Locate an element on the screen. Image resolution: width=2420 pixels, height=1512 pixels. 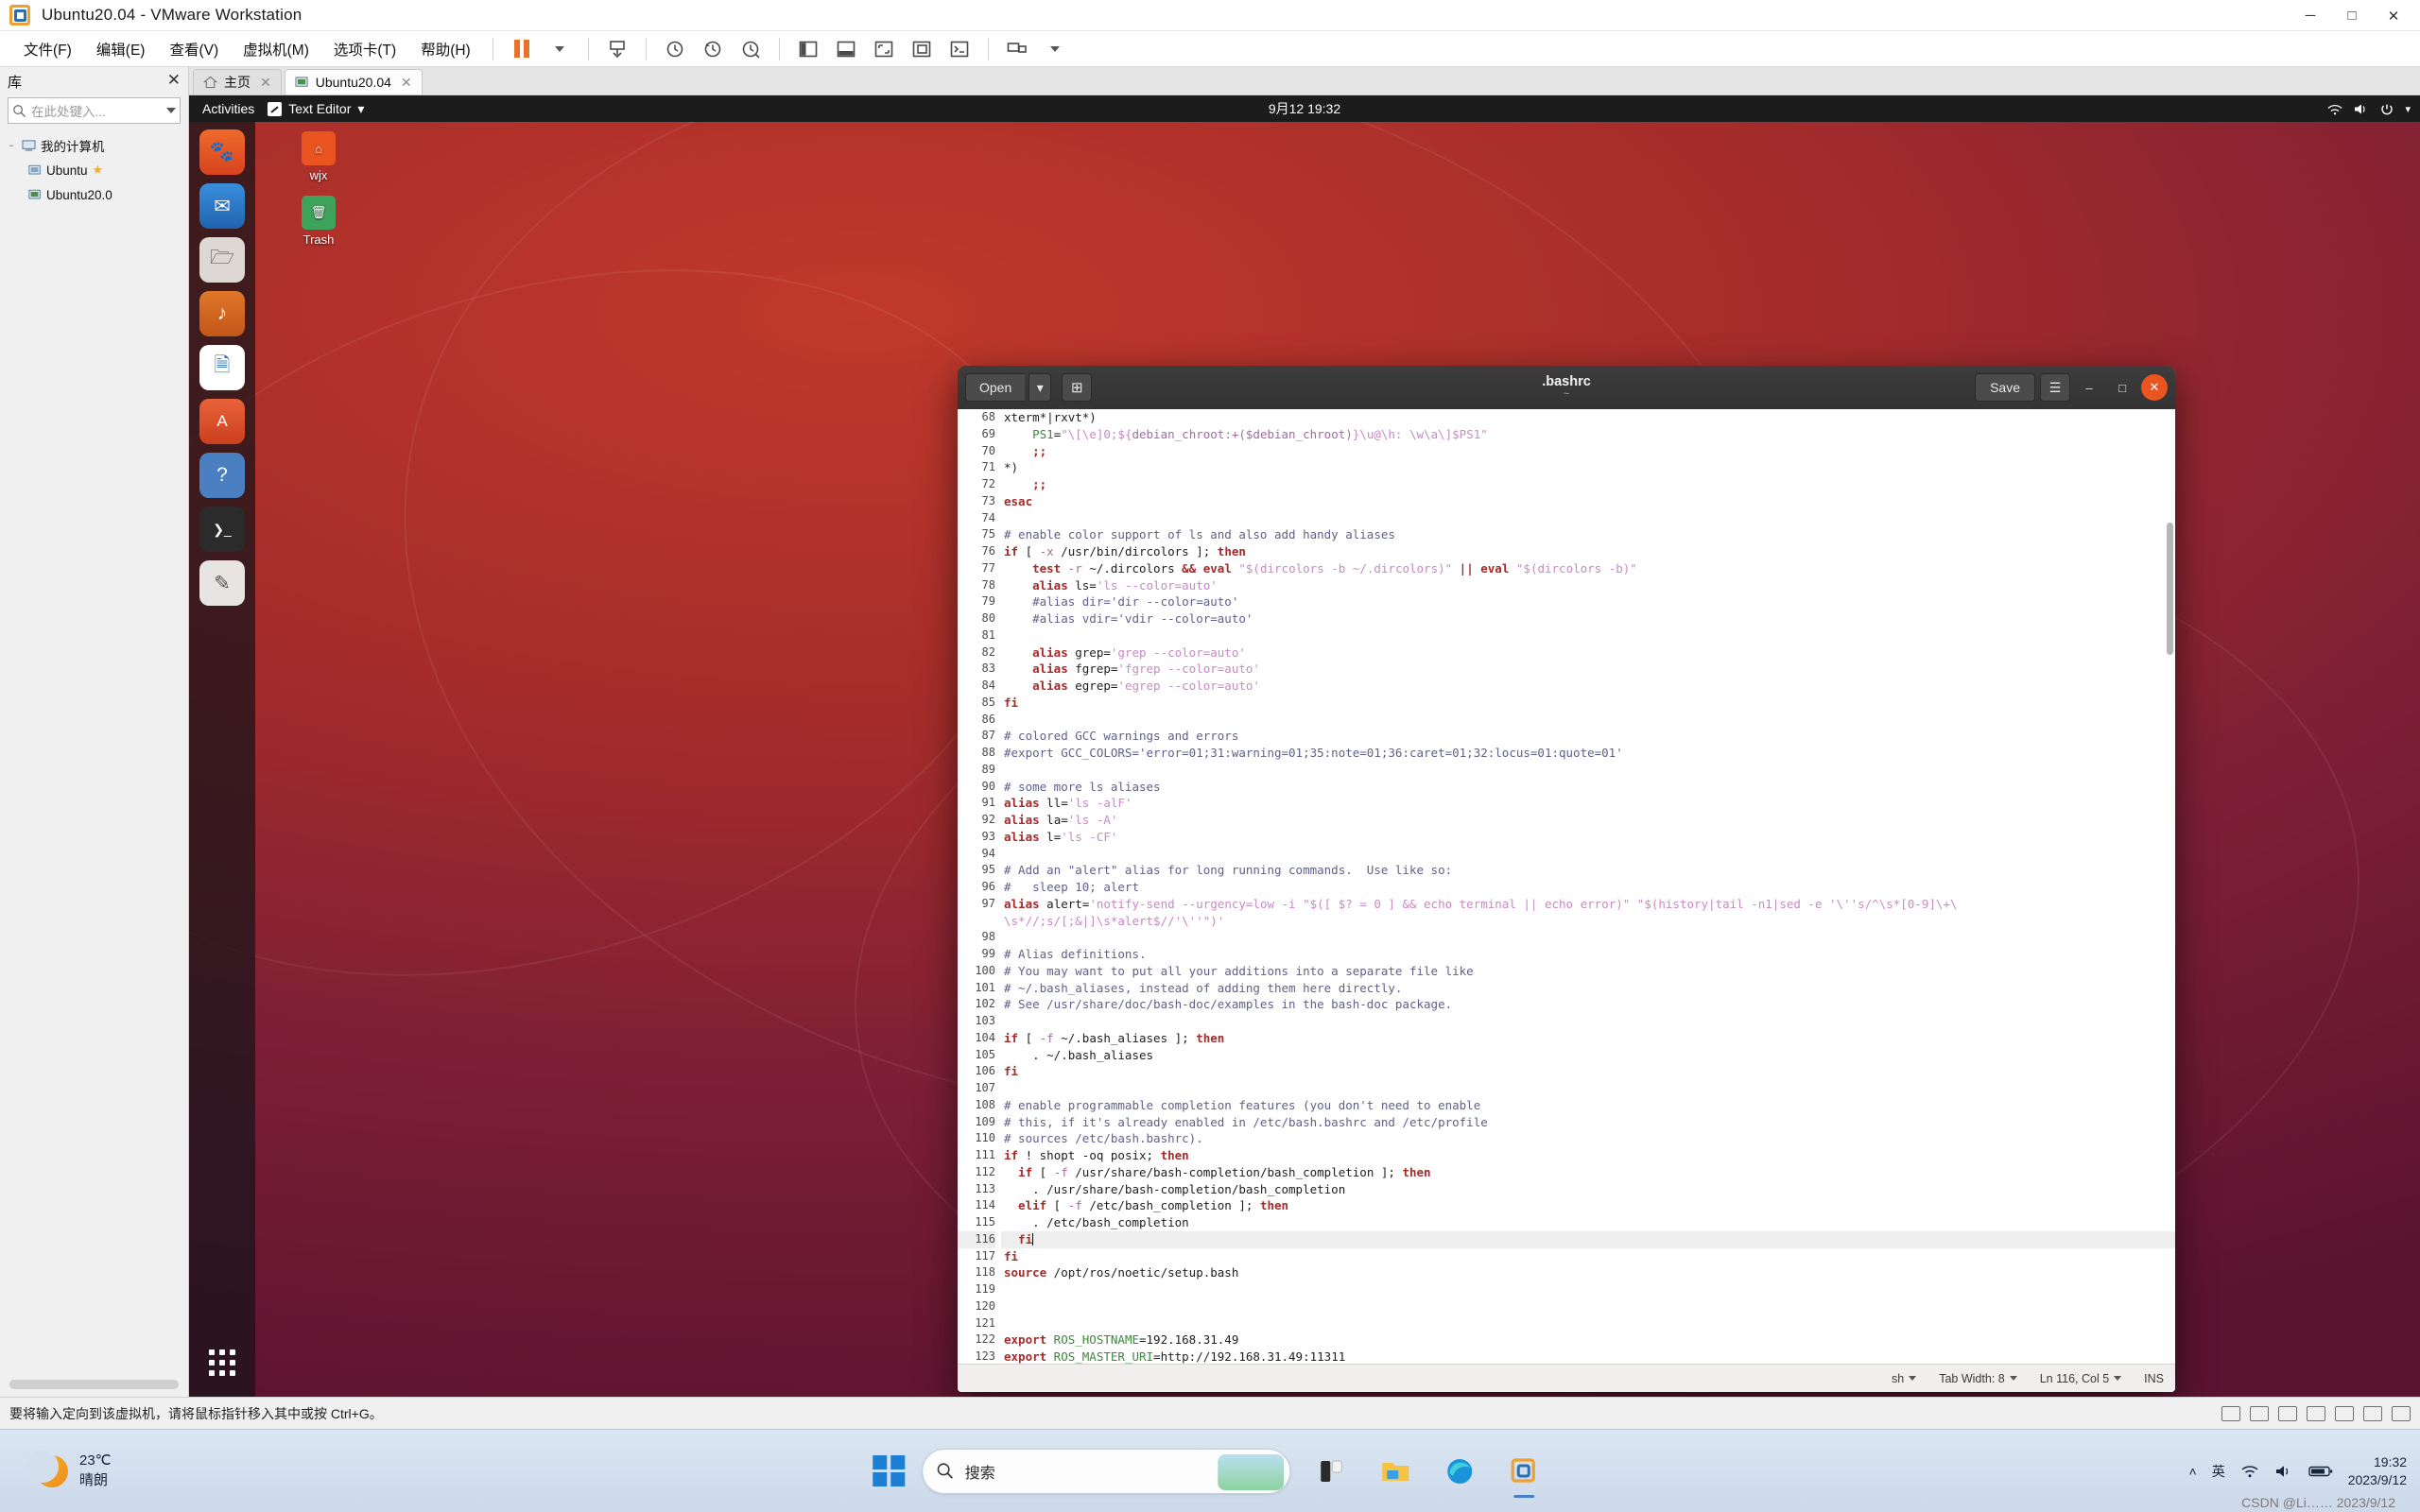
hdd-icon is located at coordinates (2231, 1413).